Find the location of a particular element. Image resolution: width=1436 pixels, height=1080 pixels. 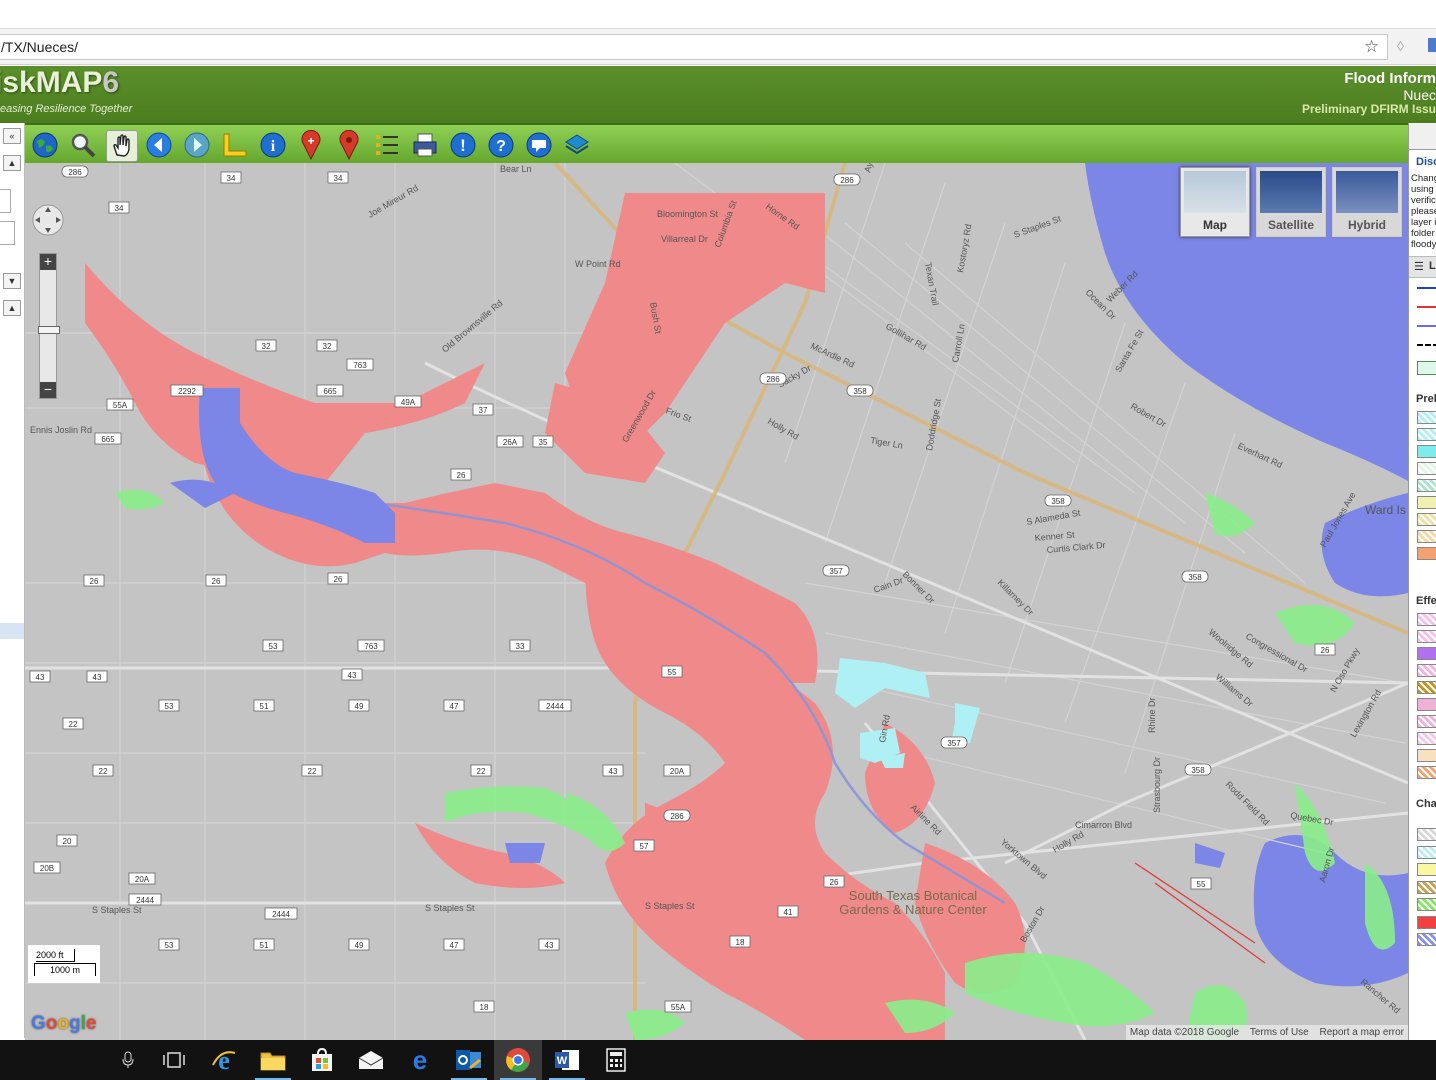

header-status: Preliminary DFIRM Issu is located at coordinates (1368, 109).